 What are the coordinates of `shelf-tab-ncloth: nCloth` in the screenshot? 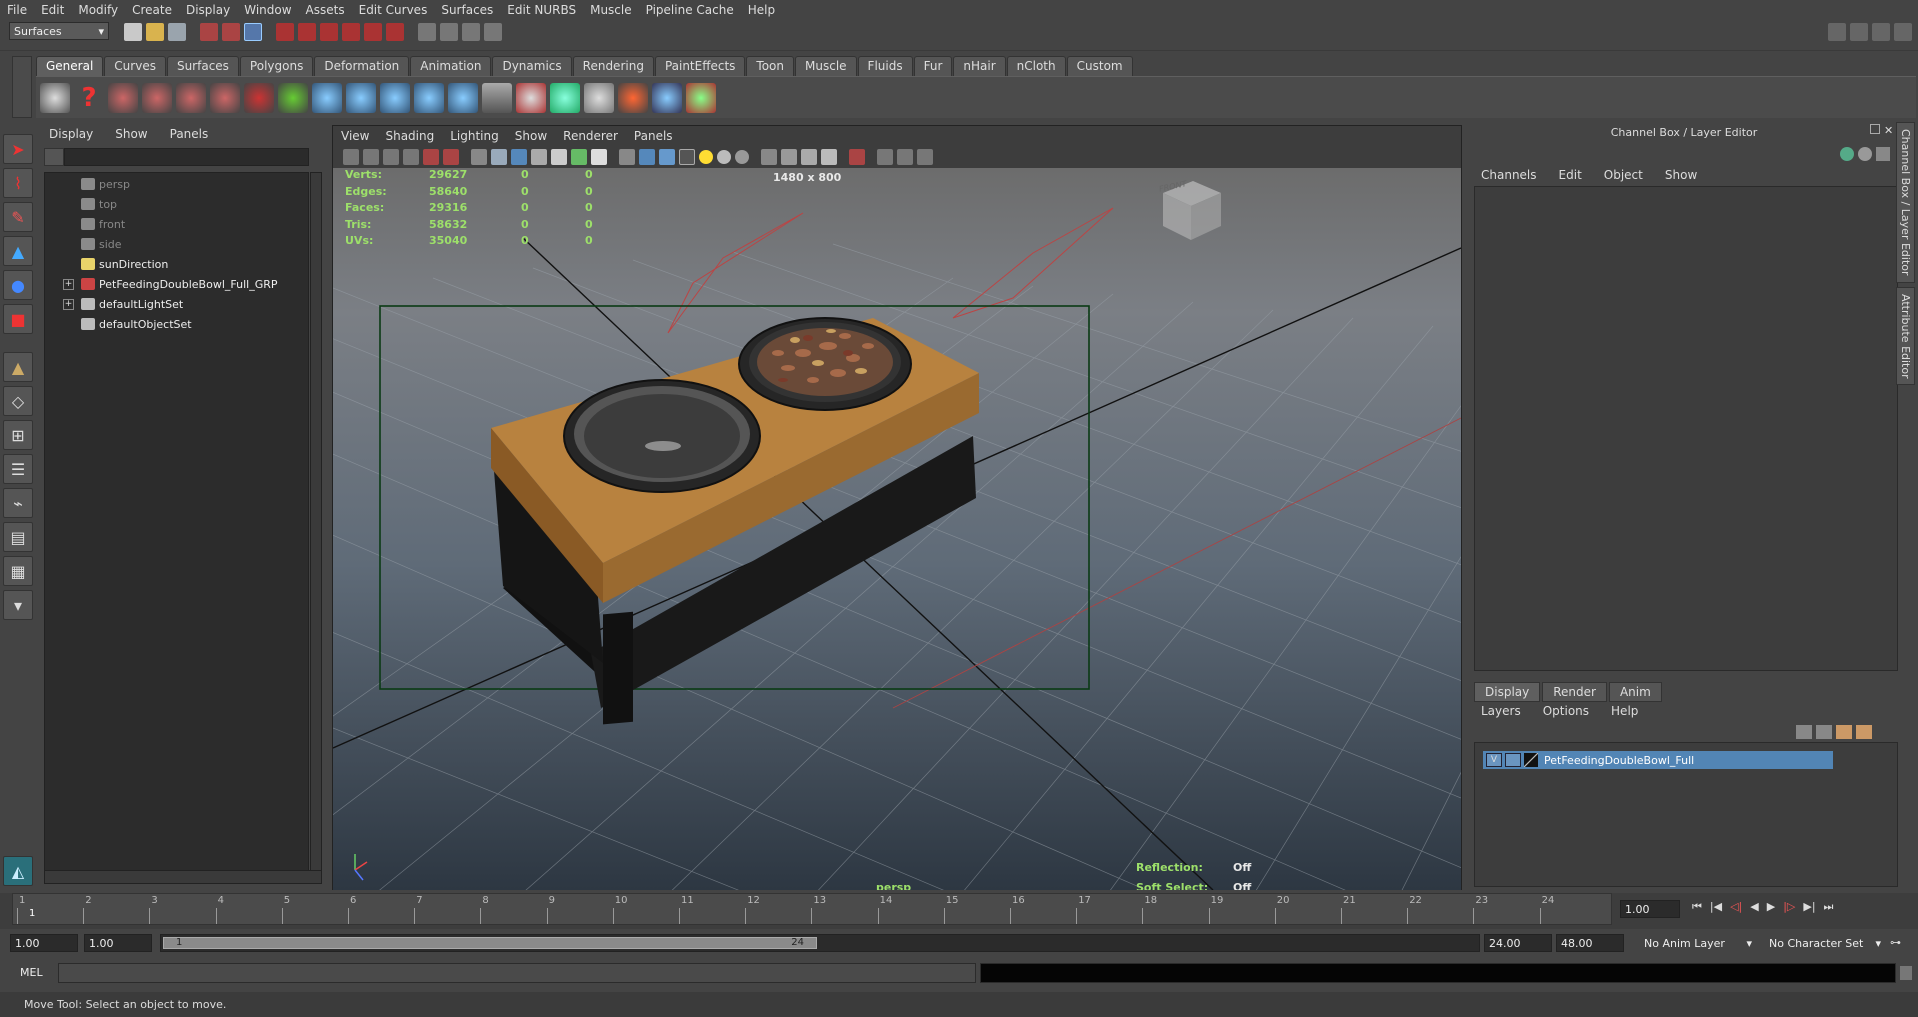 It's located at (1036, 66).